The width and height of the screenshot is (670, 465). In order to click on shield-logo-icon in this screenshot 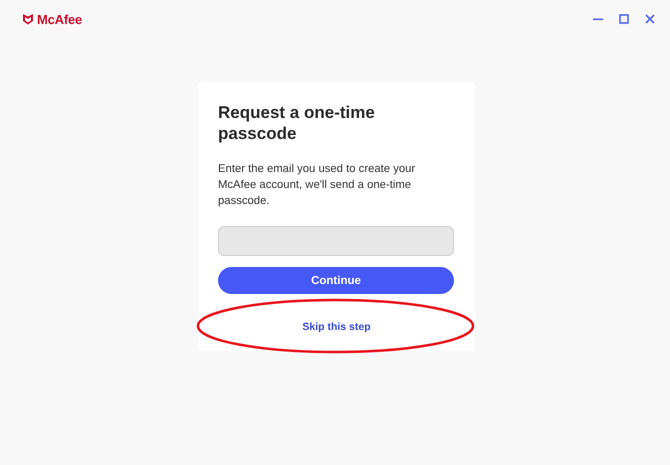, I will do `click(28, 19)`.